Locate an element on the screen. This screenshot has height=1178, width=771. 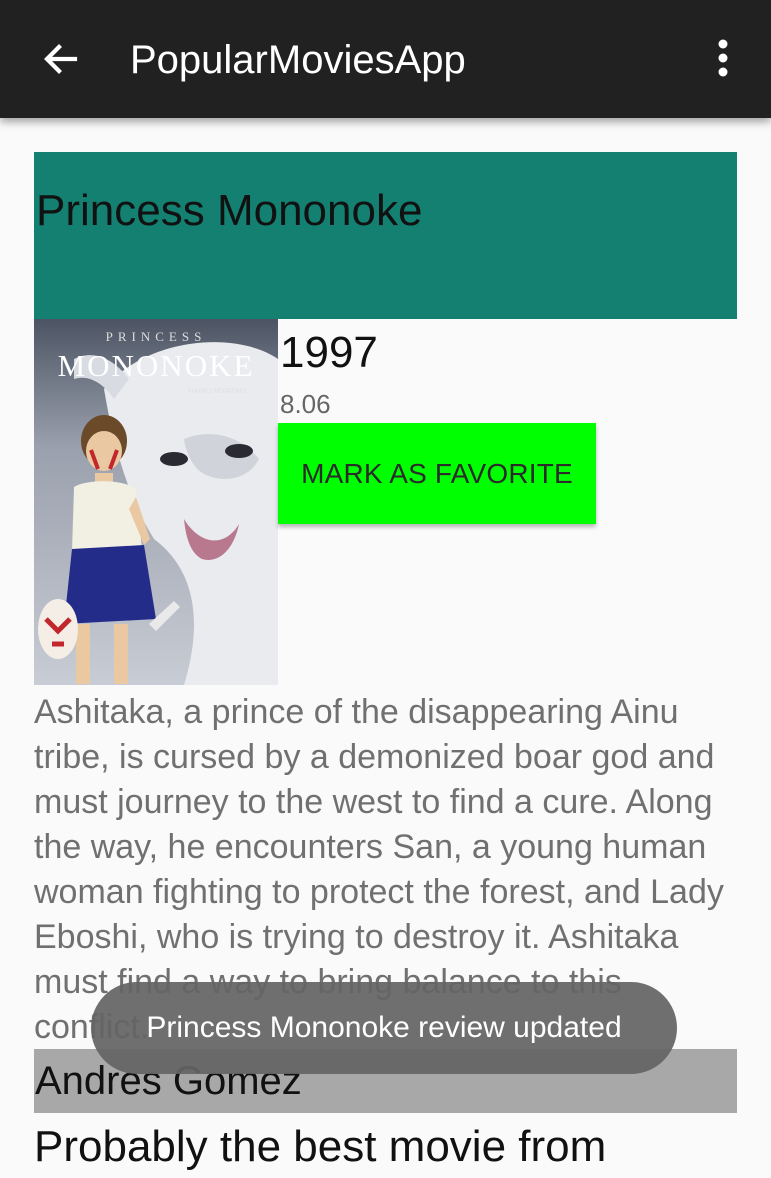
movie-title-bar: Princess Mononoke is located at coordinates (385, 235).